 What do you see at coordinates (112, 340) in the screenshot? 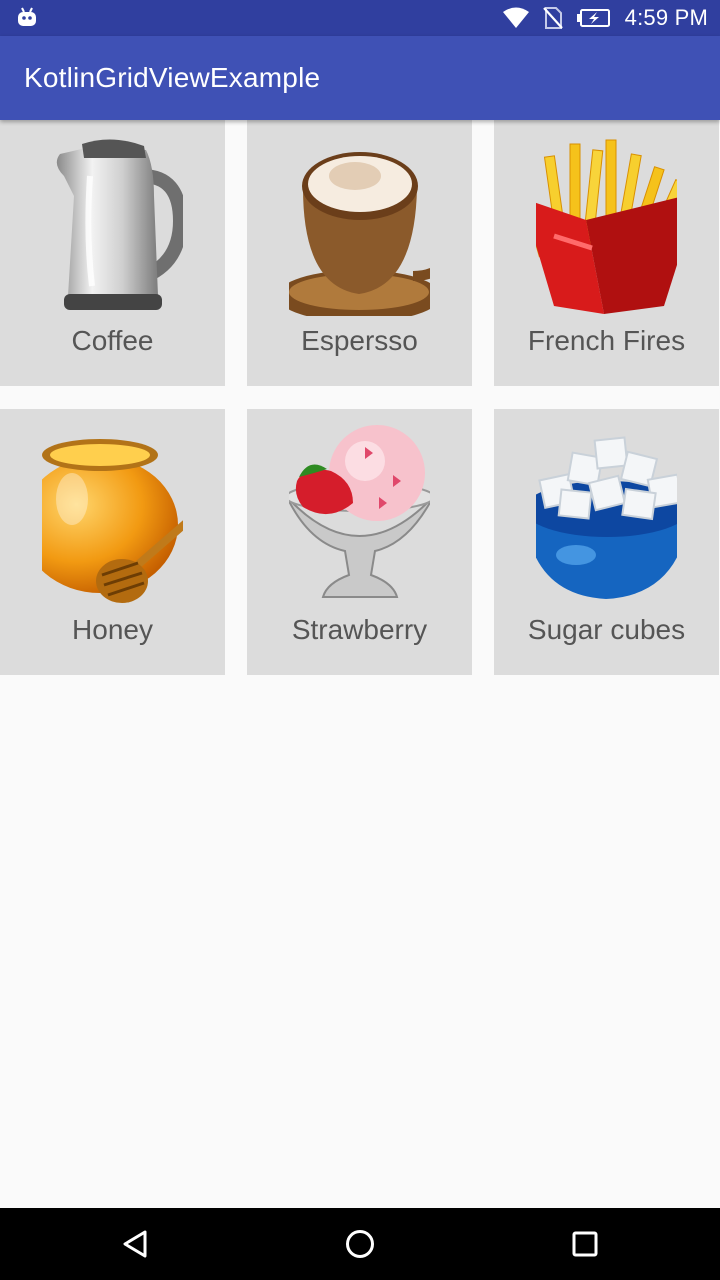
I see `grid-item-label: Coffee` at bounding box center [112, 340].